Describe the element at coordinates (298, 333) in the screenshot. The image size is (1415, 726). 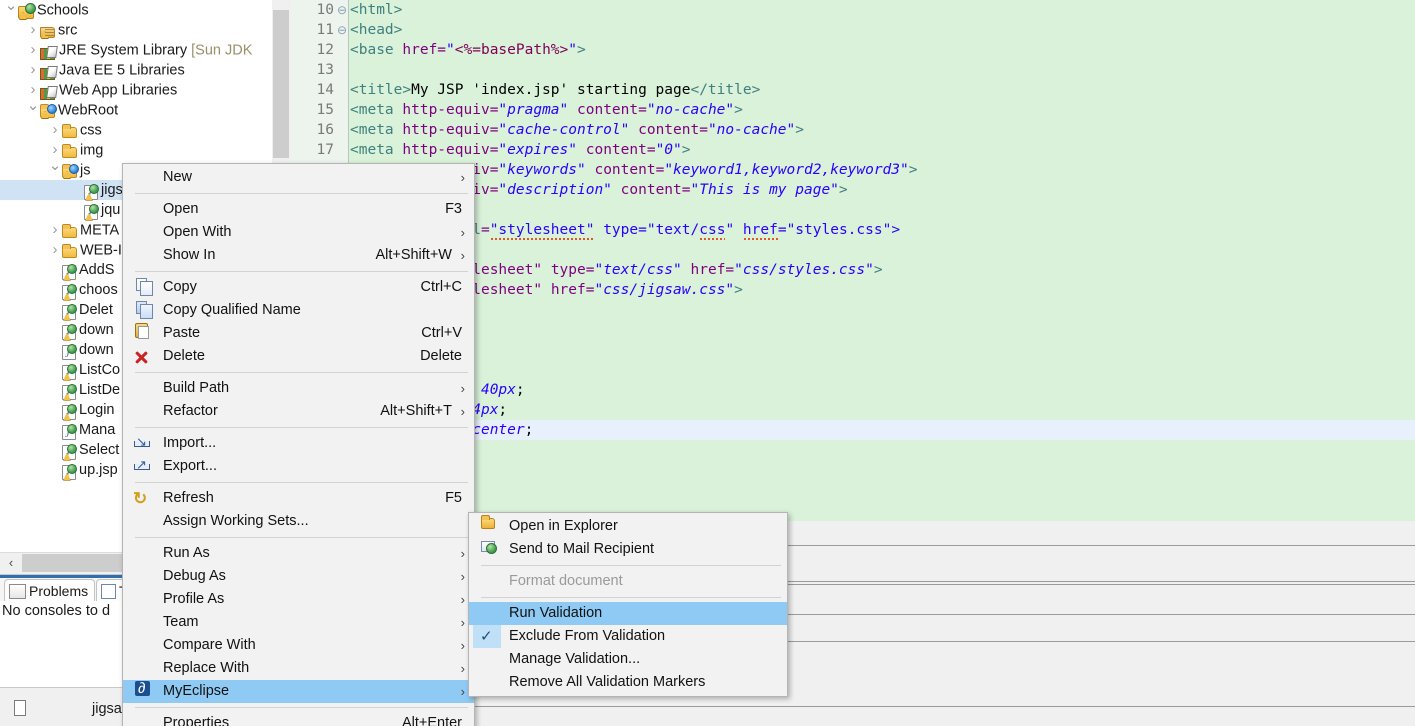
I see `menu-item-paste: Paste Ctrl+V` at that location.